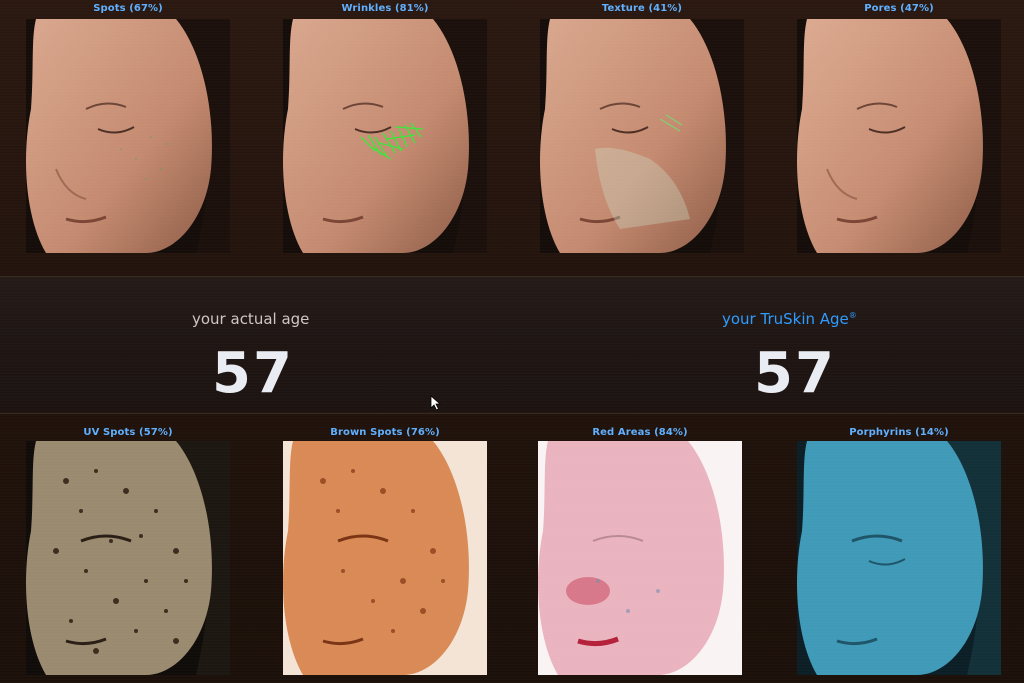 Image resolution: width=1024 pixels, height=683 pixels. Describe the element at coordinates (128, 8) in the screenshot. I see `tile-label-spots: Spots (67%)` at that location.